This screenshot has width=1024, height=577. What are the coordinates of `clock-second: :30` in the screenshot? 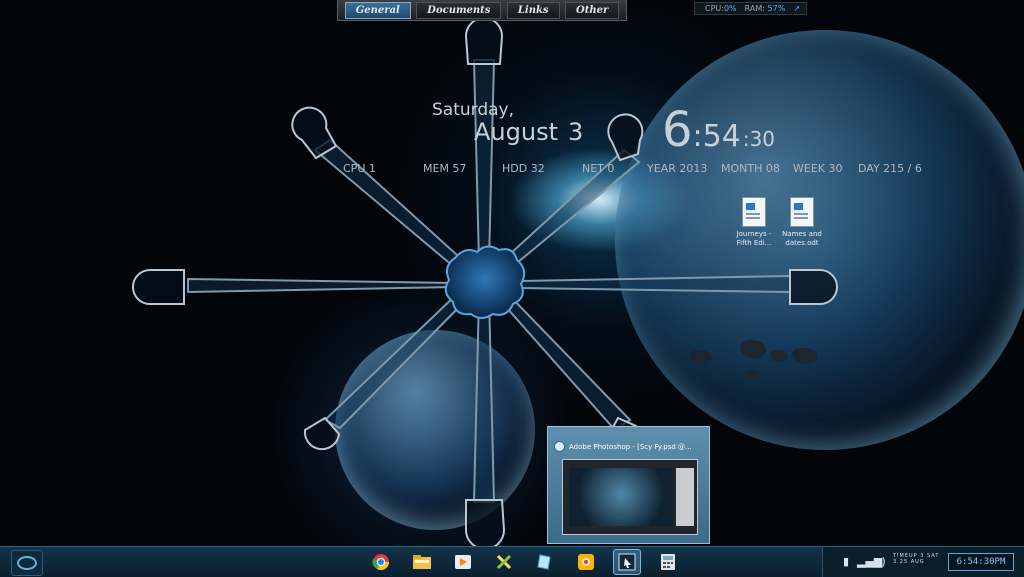 It's located at (759, 139).